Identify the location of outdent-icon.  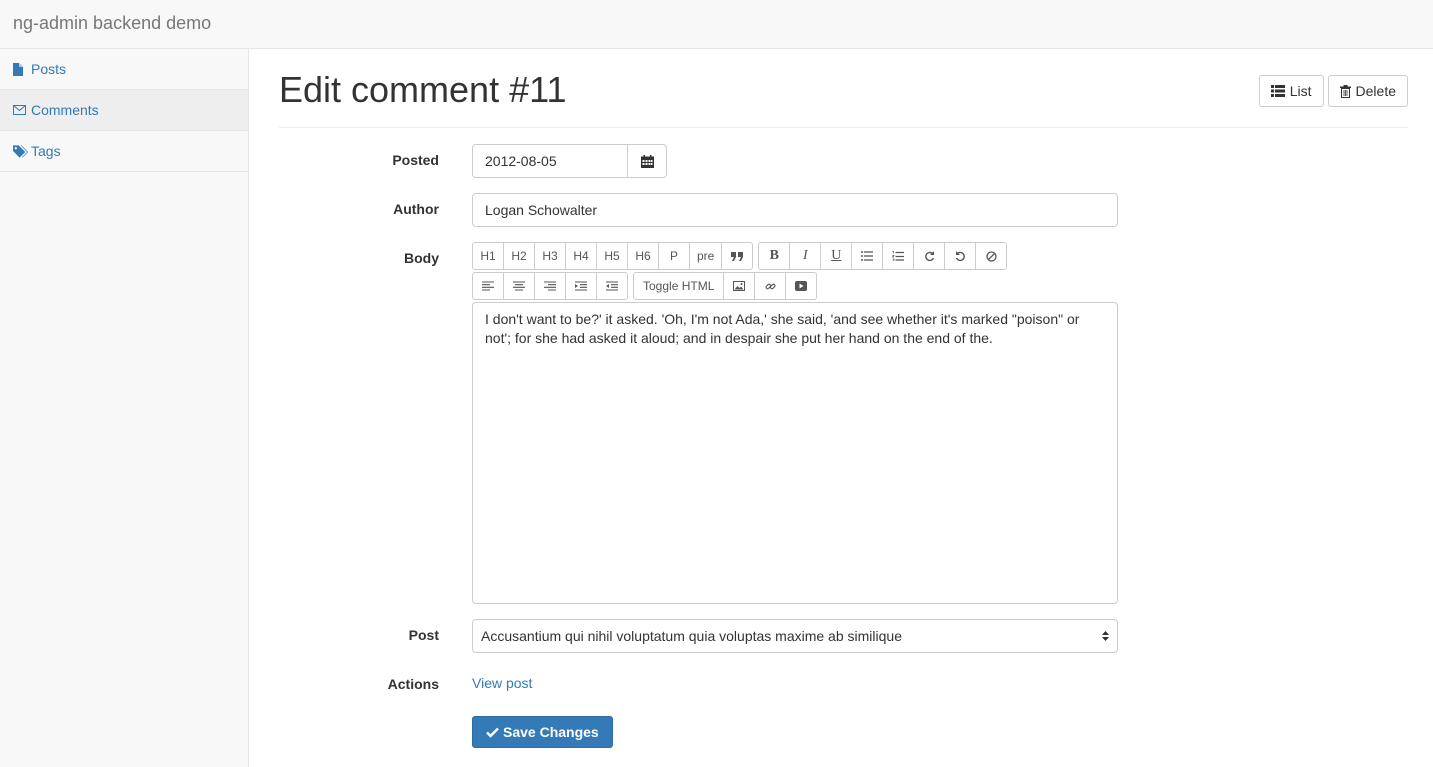
(612, 286).